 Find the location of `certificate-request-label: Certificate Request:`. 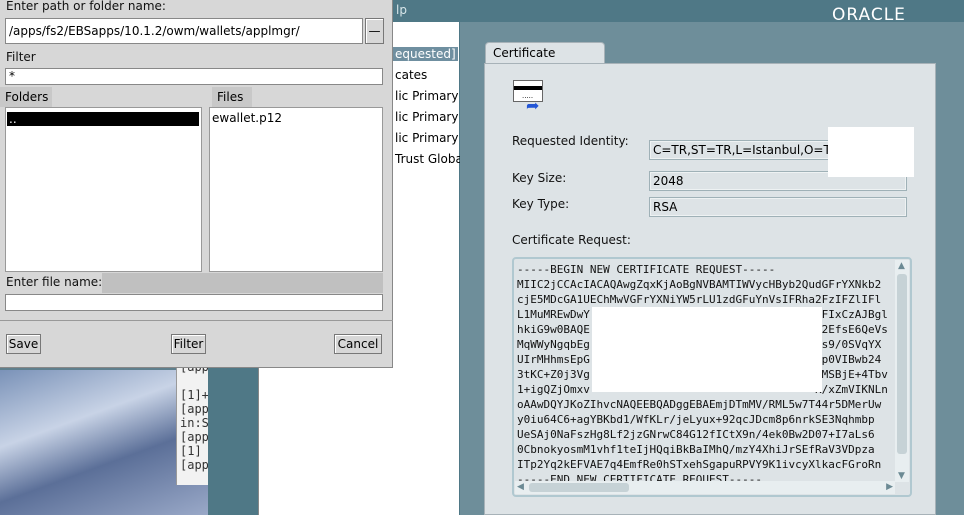

certificate-request-label: Certificate Request: is located at coordinates (571, 240).